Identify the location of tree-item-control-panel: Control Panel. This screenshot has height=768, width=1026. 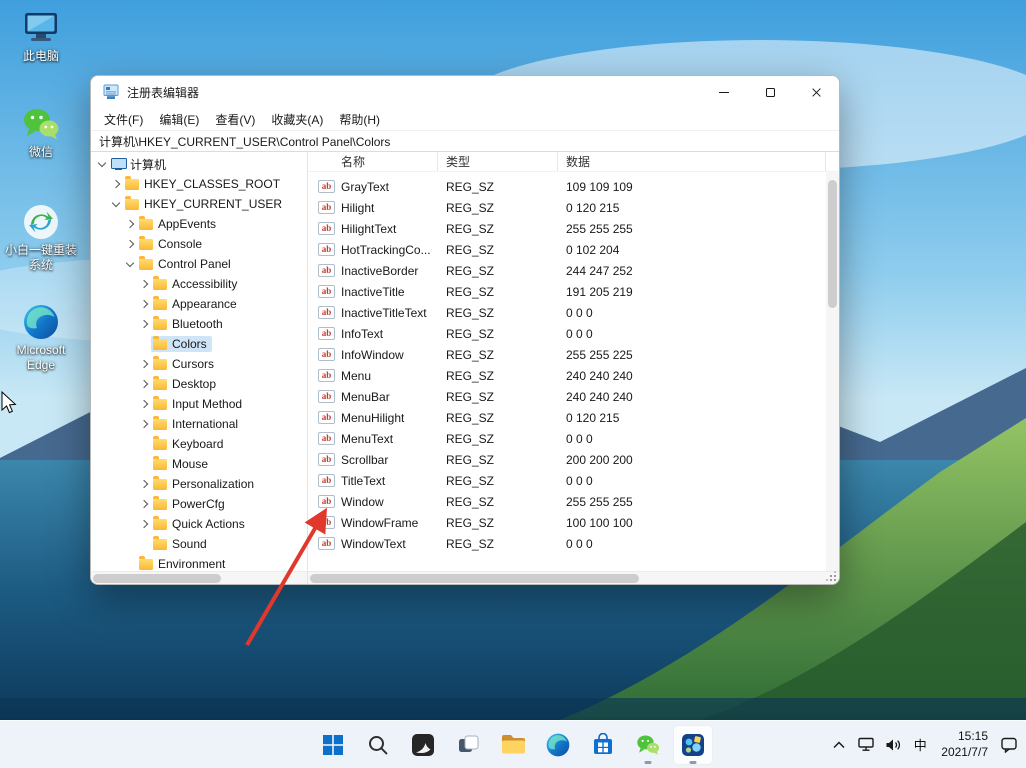
(199, 264).